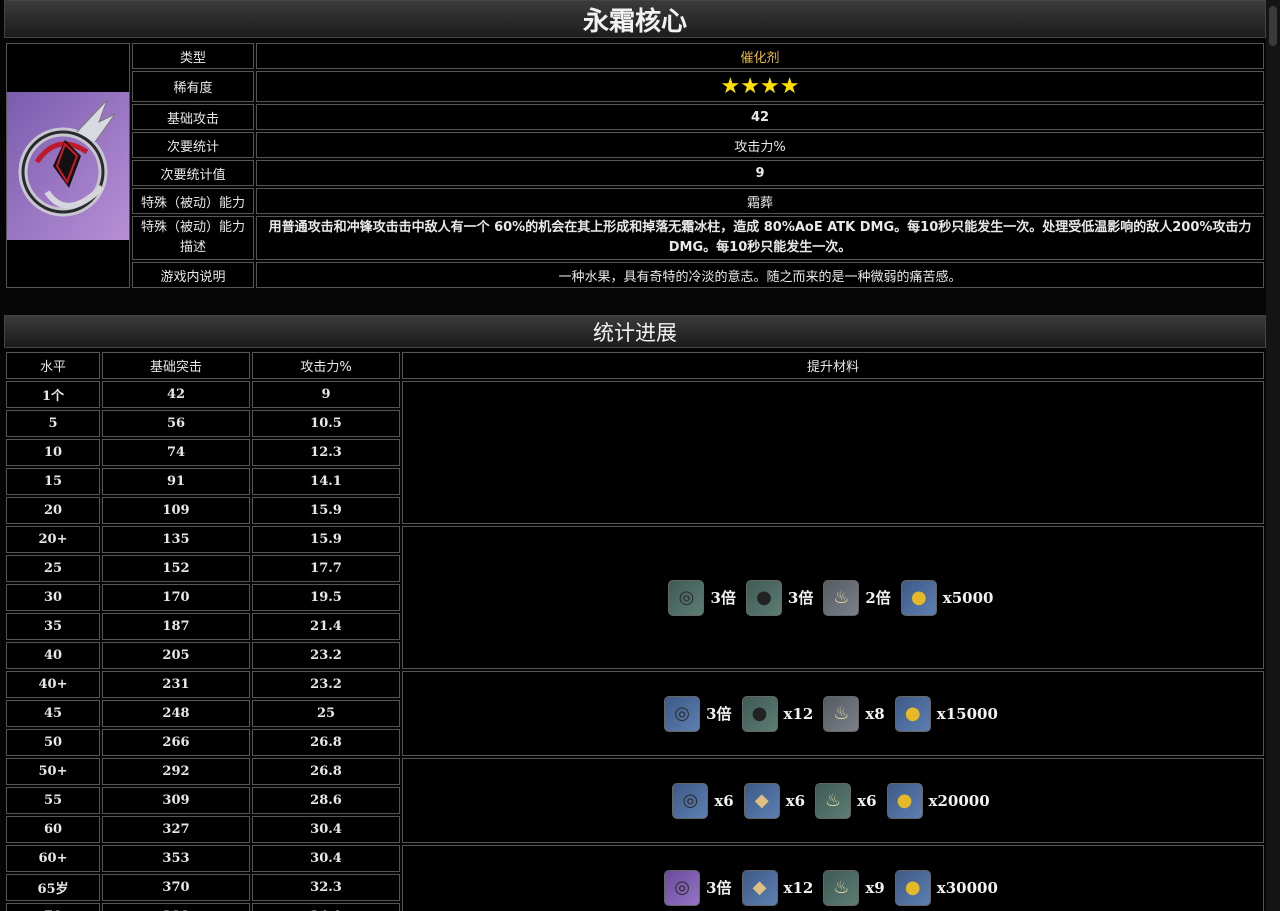 The width and height of the screenshot is (1280, 911). What do you see at coordinates (193, 238) in the screenshot?
I see `info-key: 特殊（被动）能力描述` at bounding box center [193, 238].